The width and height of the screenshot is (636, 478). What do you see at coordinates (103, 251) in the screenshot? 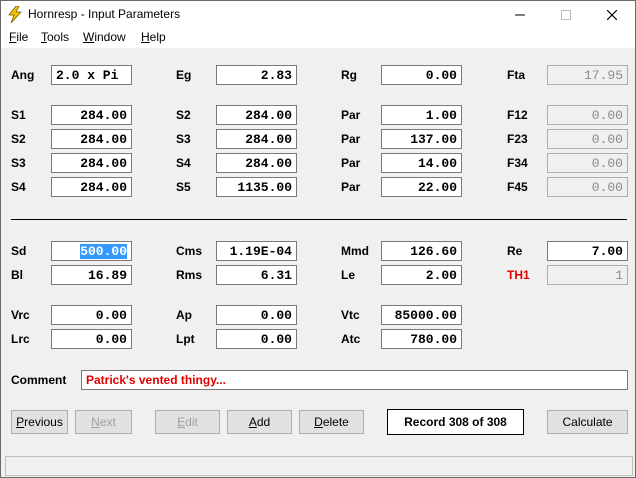
I see `field-sd-selection: 500.00` at bounding box center [103, 251].